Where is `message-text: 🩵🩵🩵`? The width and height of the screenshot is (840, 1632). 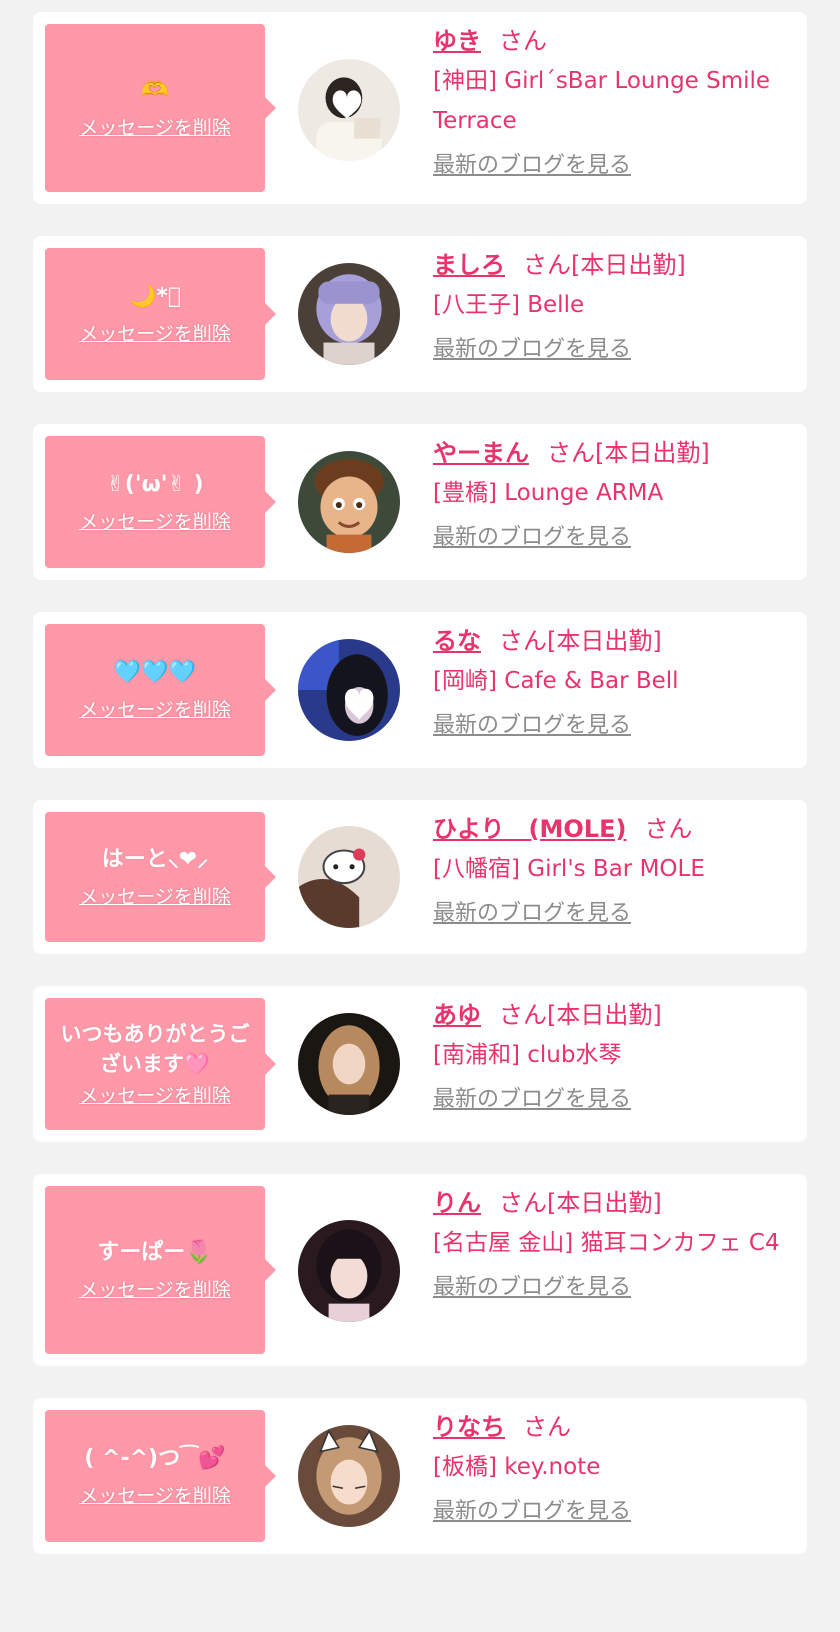 message-text: 🩵🩵🩵 is located at coordinates (155, 672).